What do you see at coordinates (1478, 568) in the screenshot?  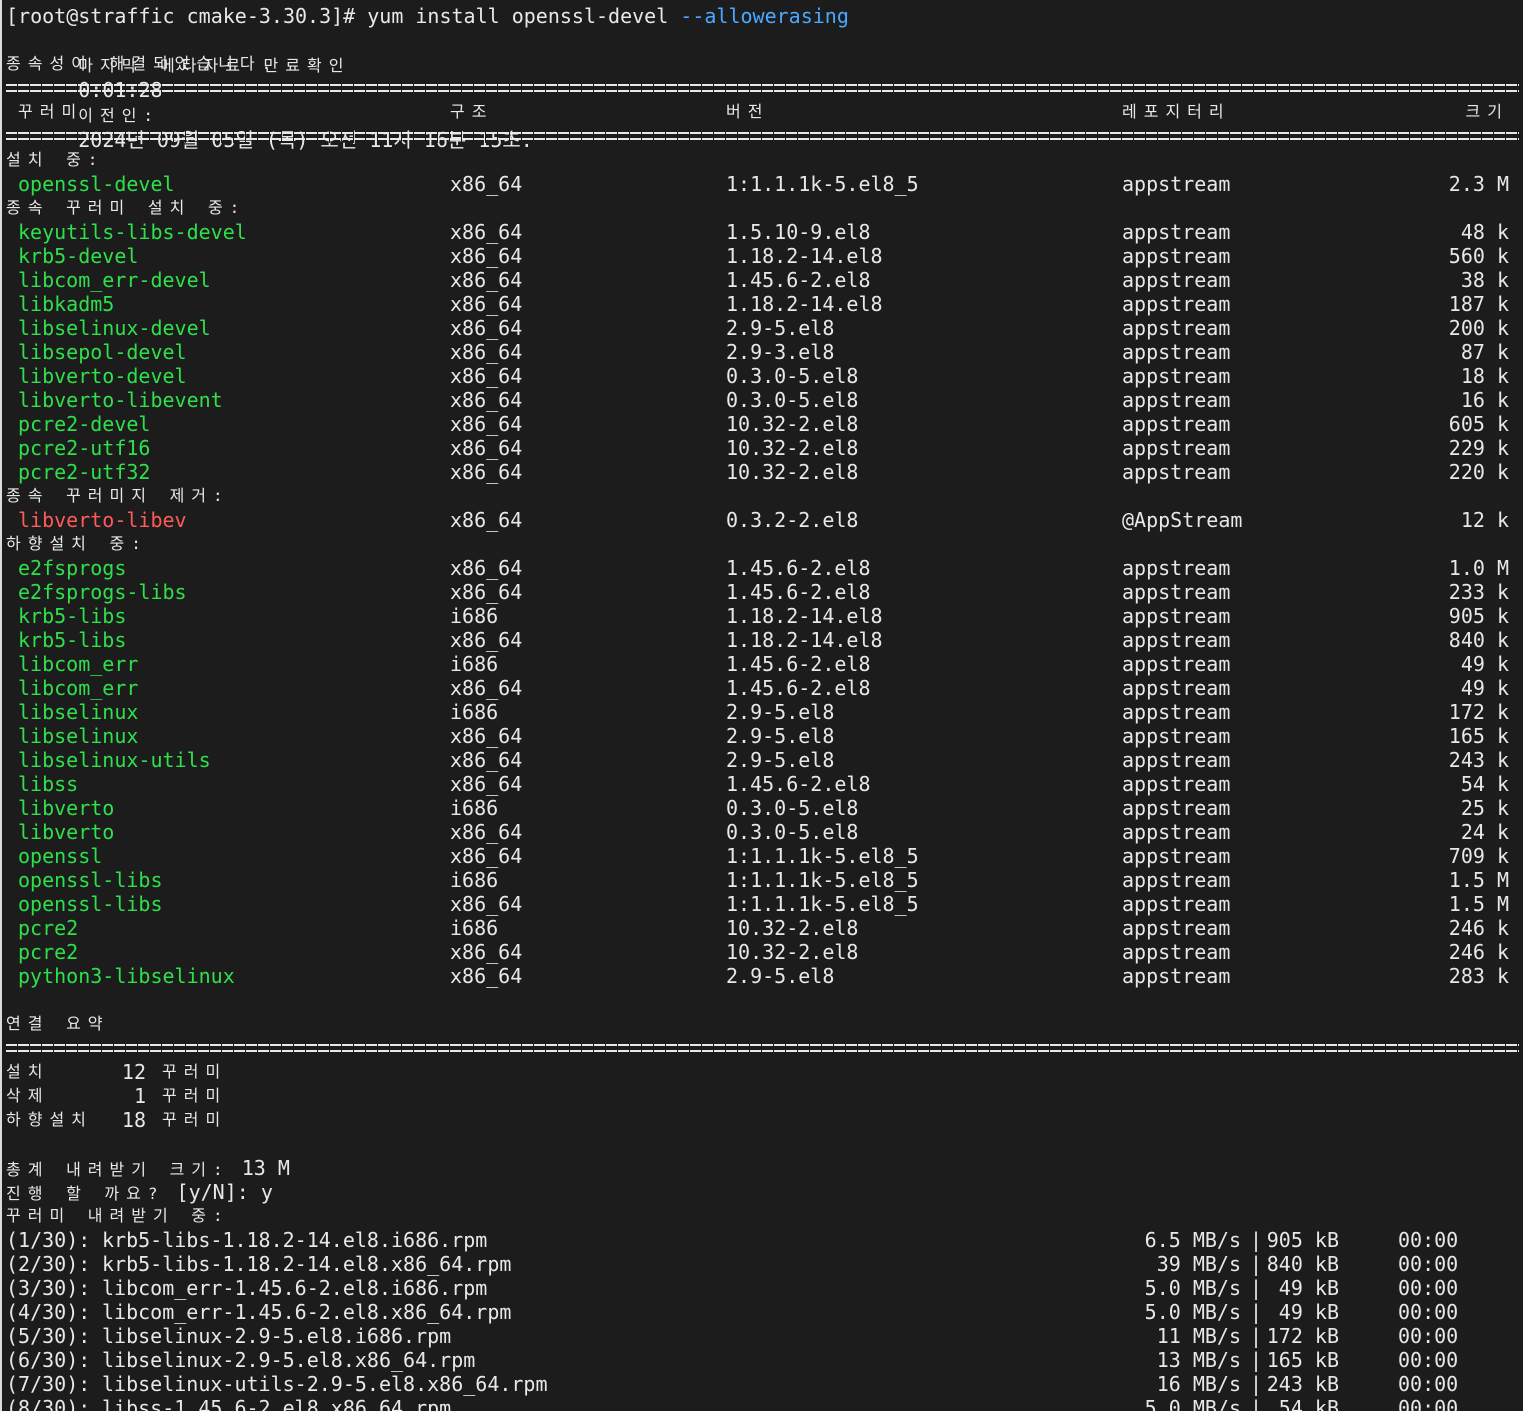 I see `package-size: 1.0 M` at bounding box center [1478, 568].